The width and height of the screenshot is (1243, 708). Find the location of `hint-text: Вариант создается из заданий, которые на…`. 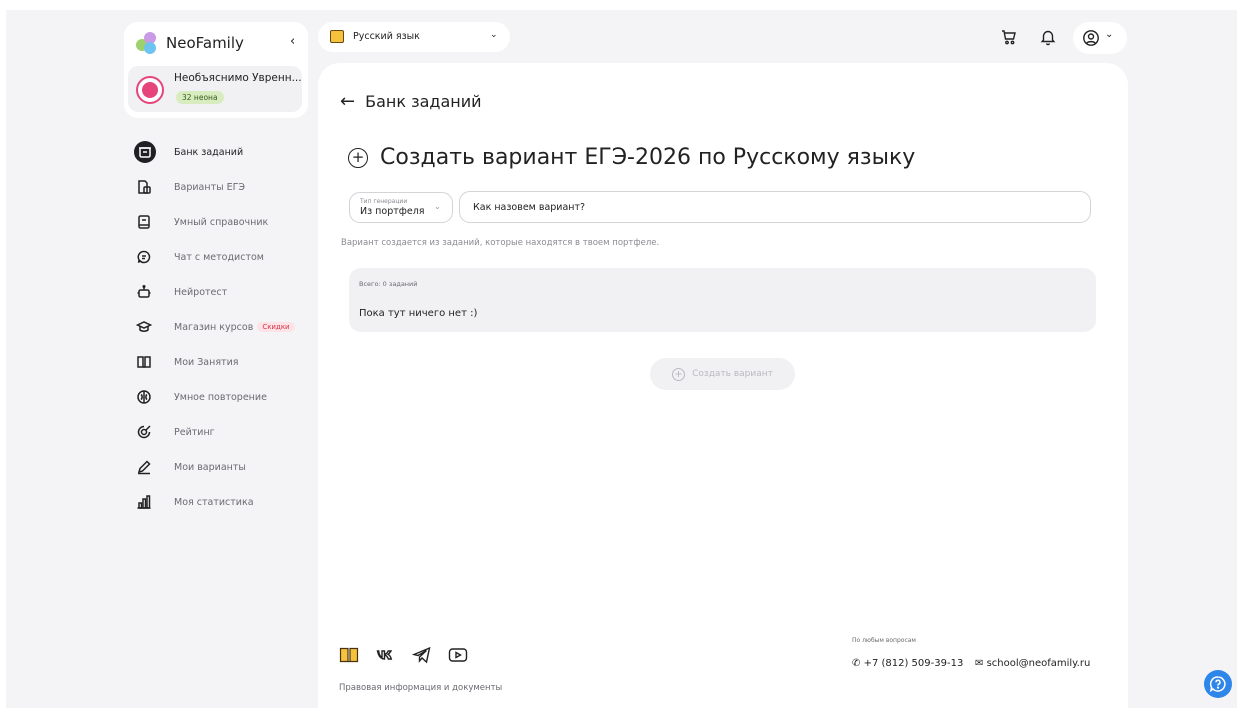

hint-text: Вариант создается из заданий, которые на… is located at coordinates (500, 243).